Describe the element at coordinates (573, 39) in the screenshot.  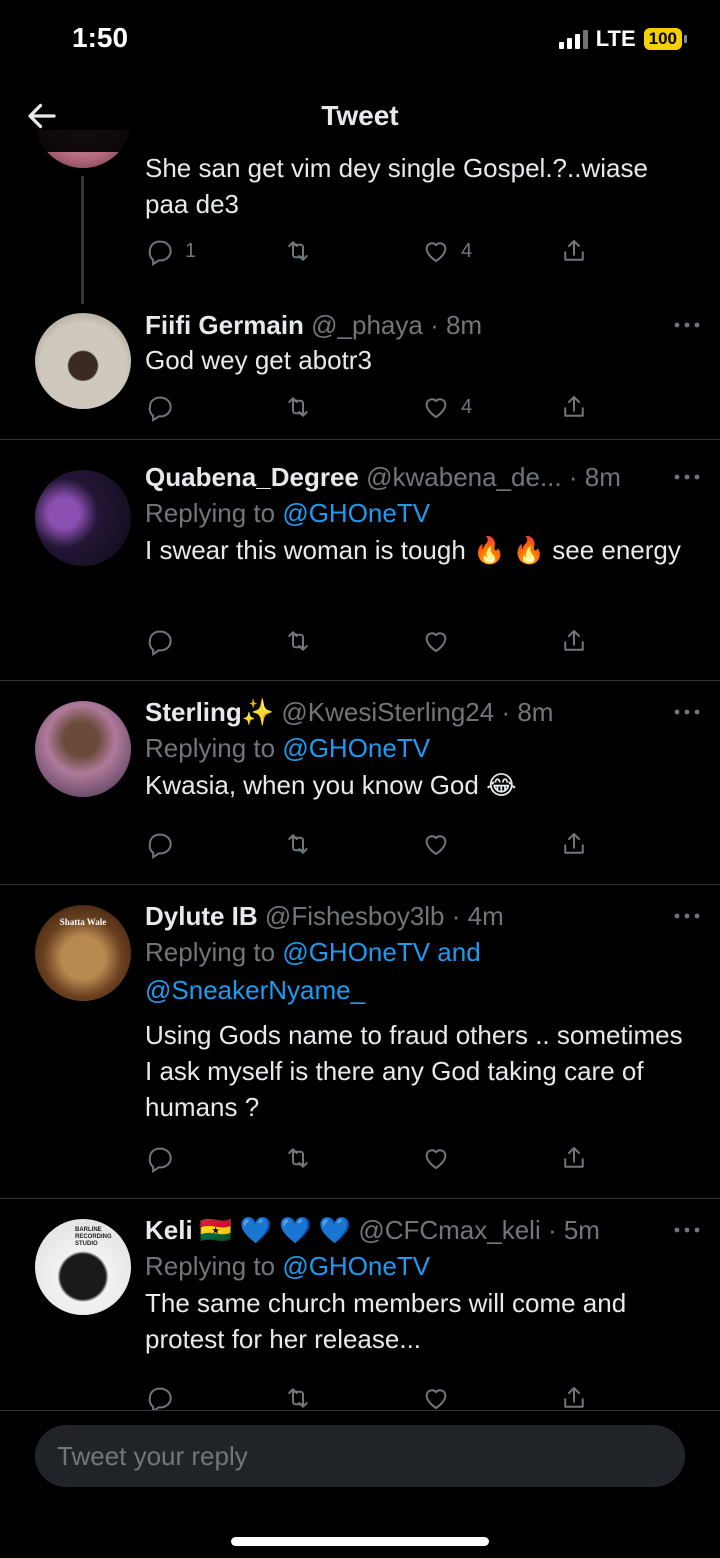
I see `signal-icon` at that location.